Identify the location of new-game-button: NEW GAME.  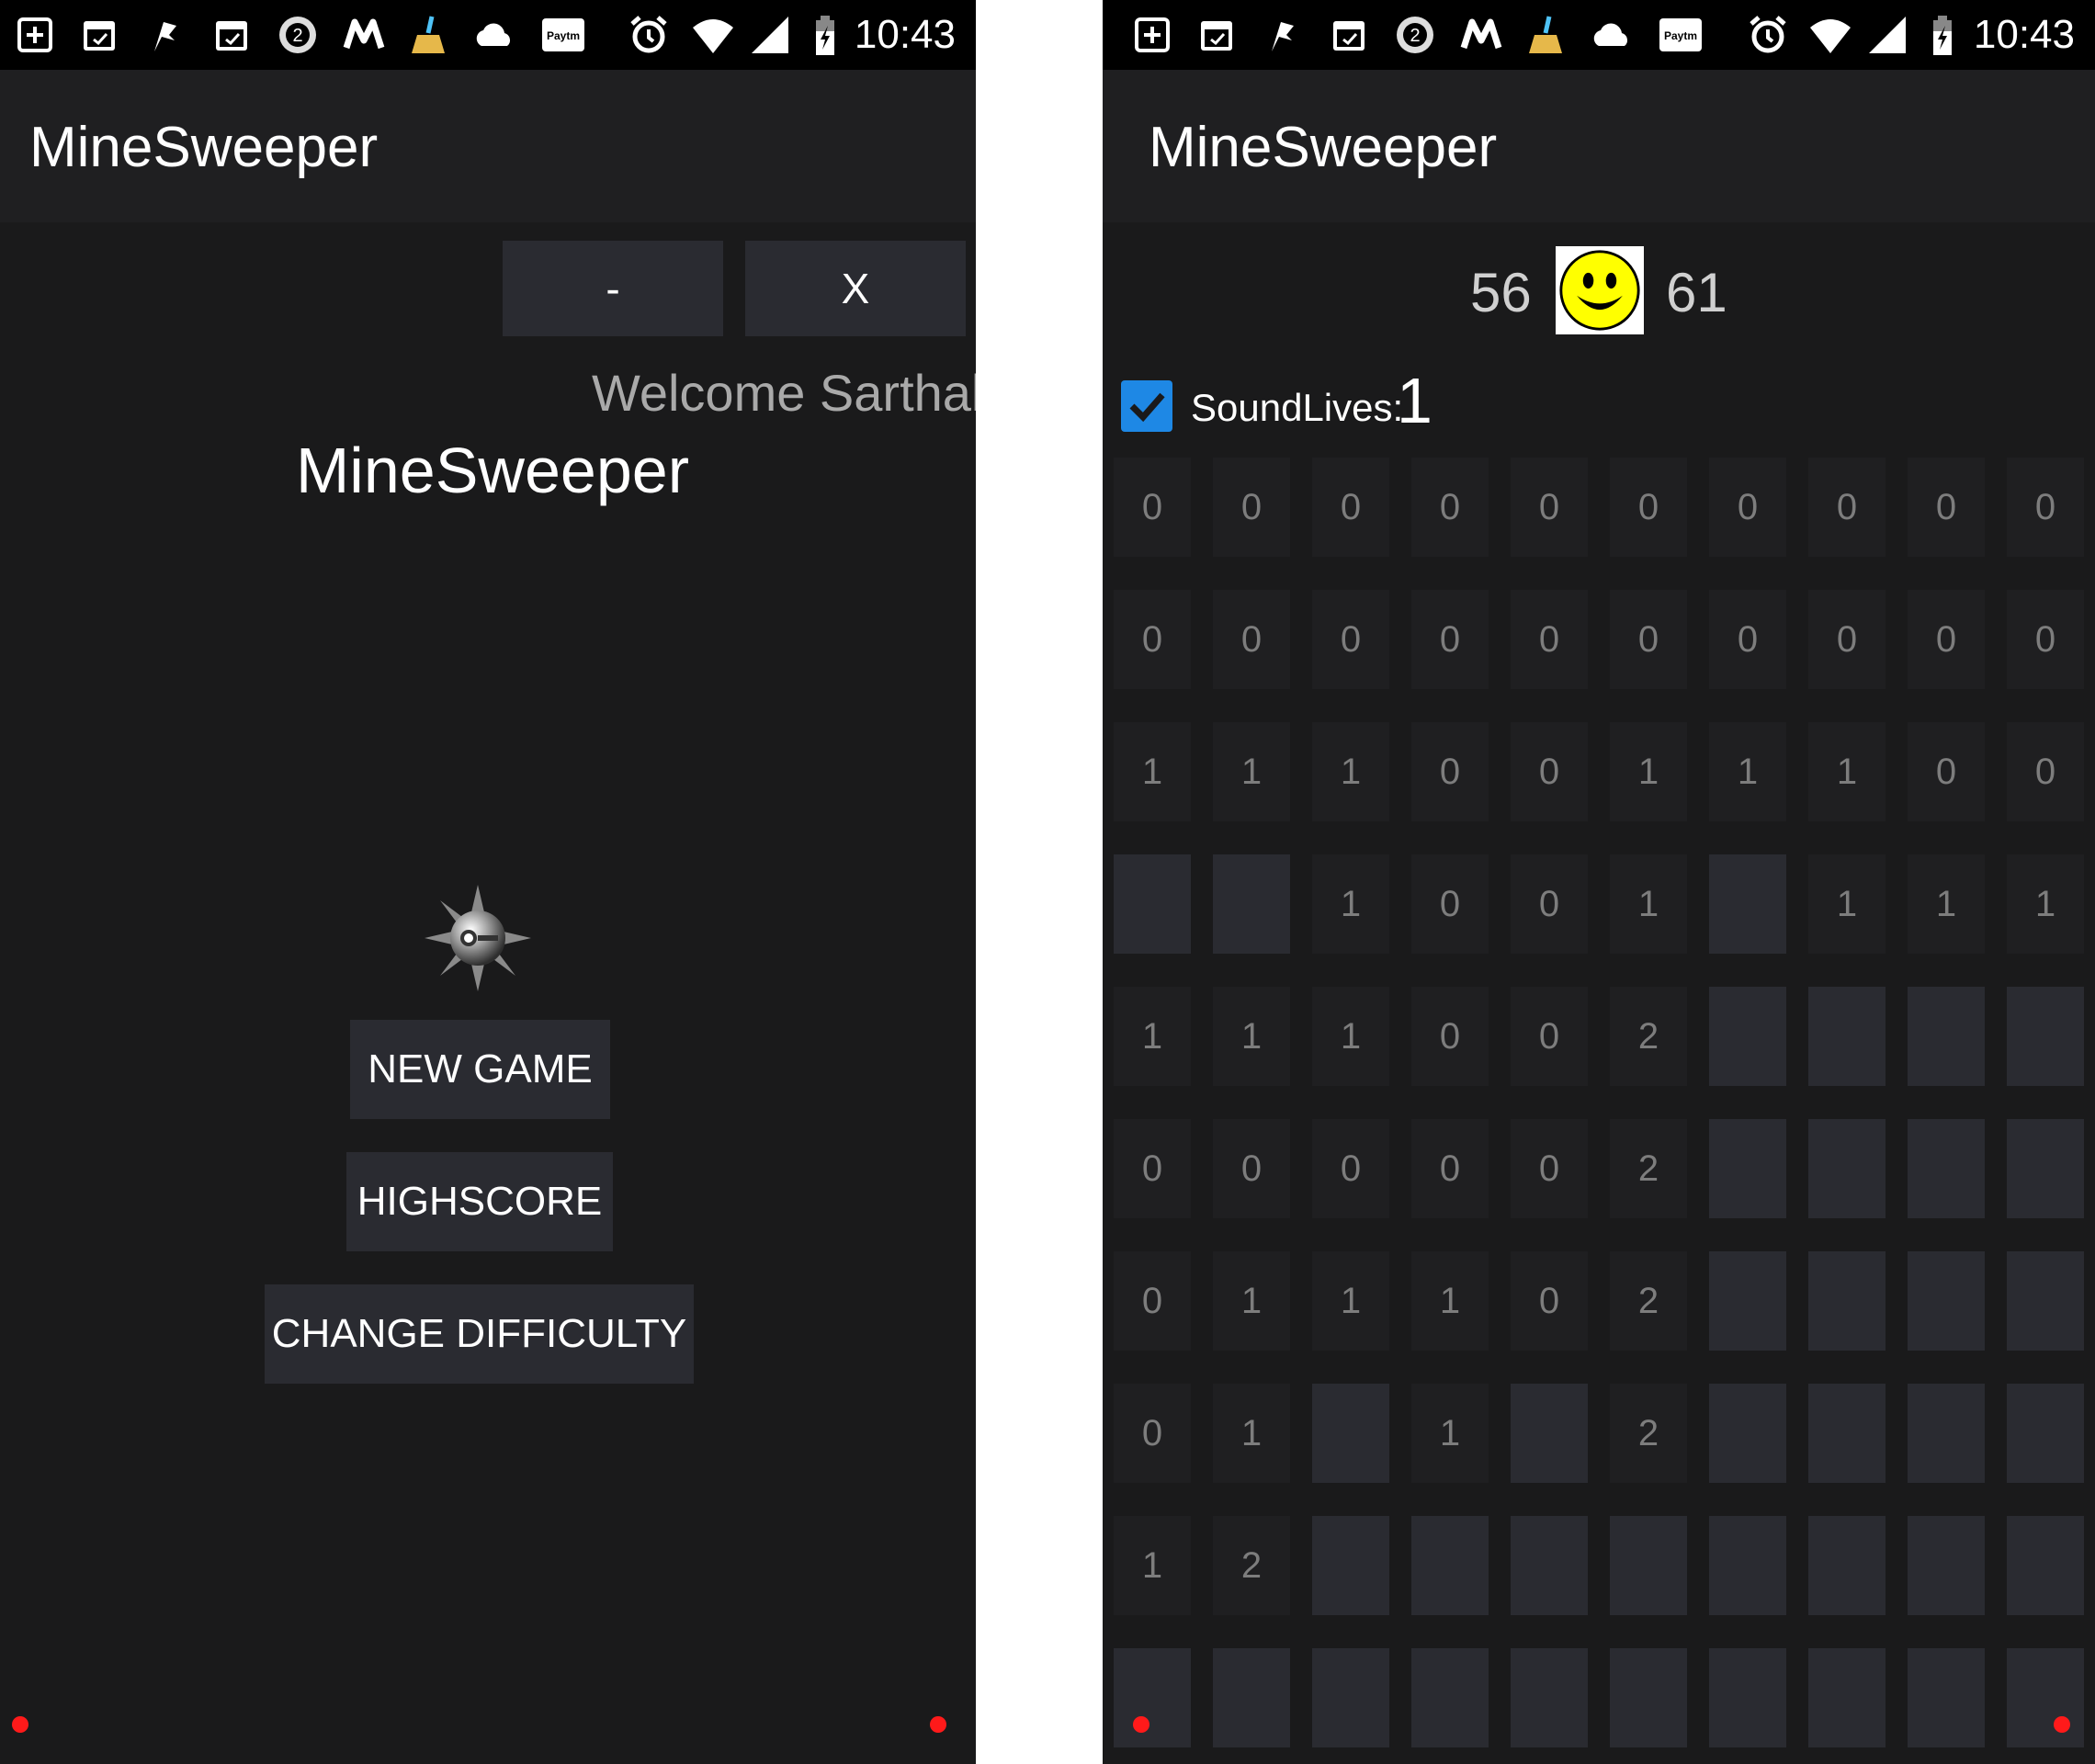
(480, 1070).